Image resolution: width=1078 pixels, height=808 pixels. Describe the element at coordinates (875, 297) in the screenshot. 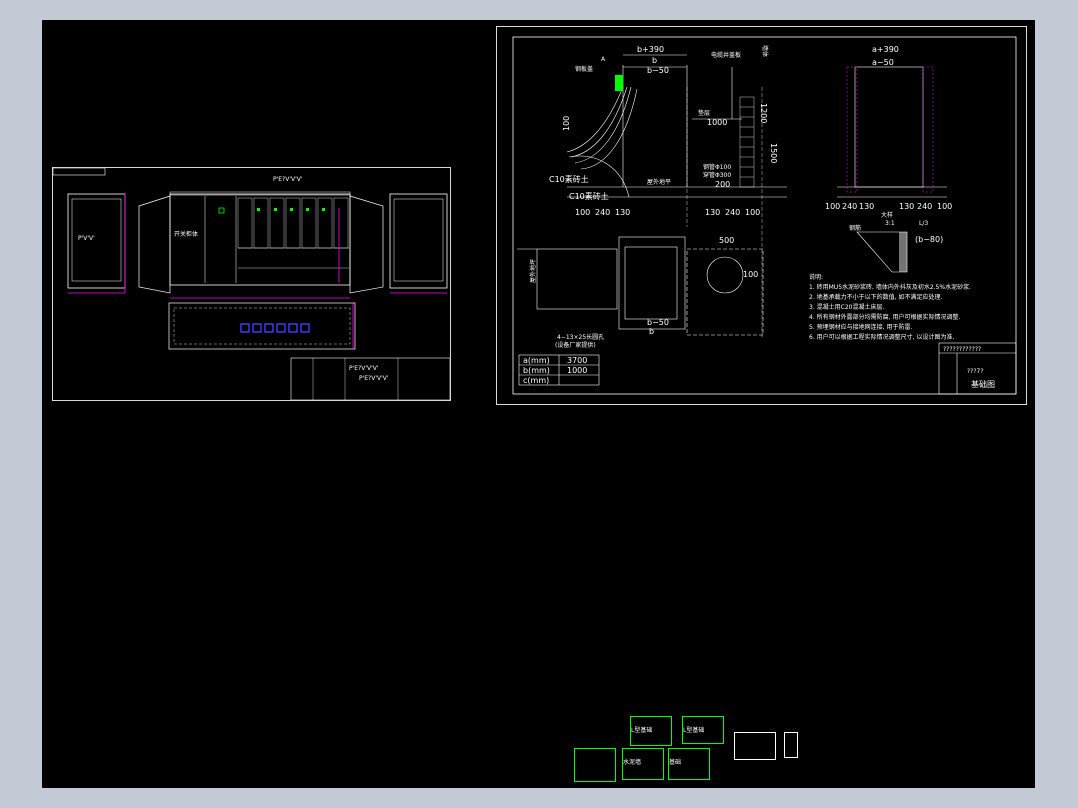

I see `svg-text: 2. 地基承载力不小于以下的数值, 如不满足应处理.` at that location.